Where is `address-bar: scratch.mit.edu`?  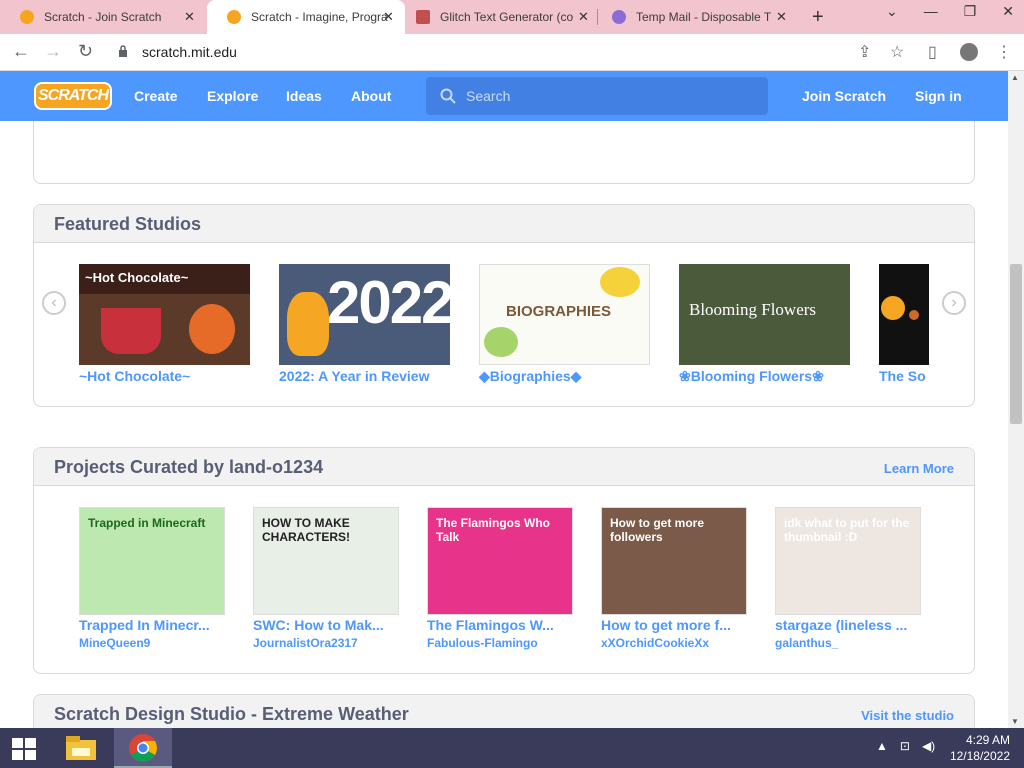 address-bar: scratch.mit.edu is located at coordinates (189, 52).